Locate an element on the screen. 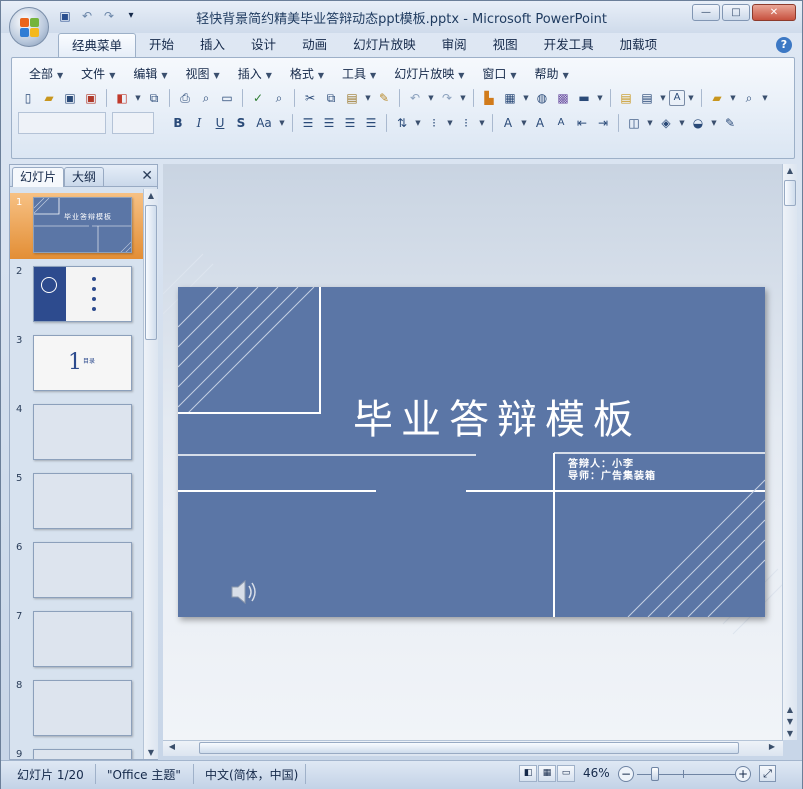 This screenshot has width=803, height=789. menu-help: 帮助 ▼ is located at coordinates (552, 74).